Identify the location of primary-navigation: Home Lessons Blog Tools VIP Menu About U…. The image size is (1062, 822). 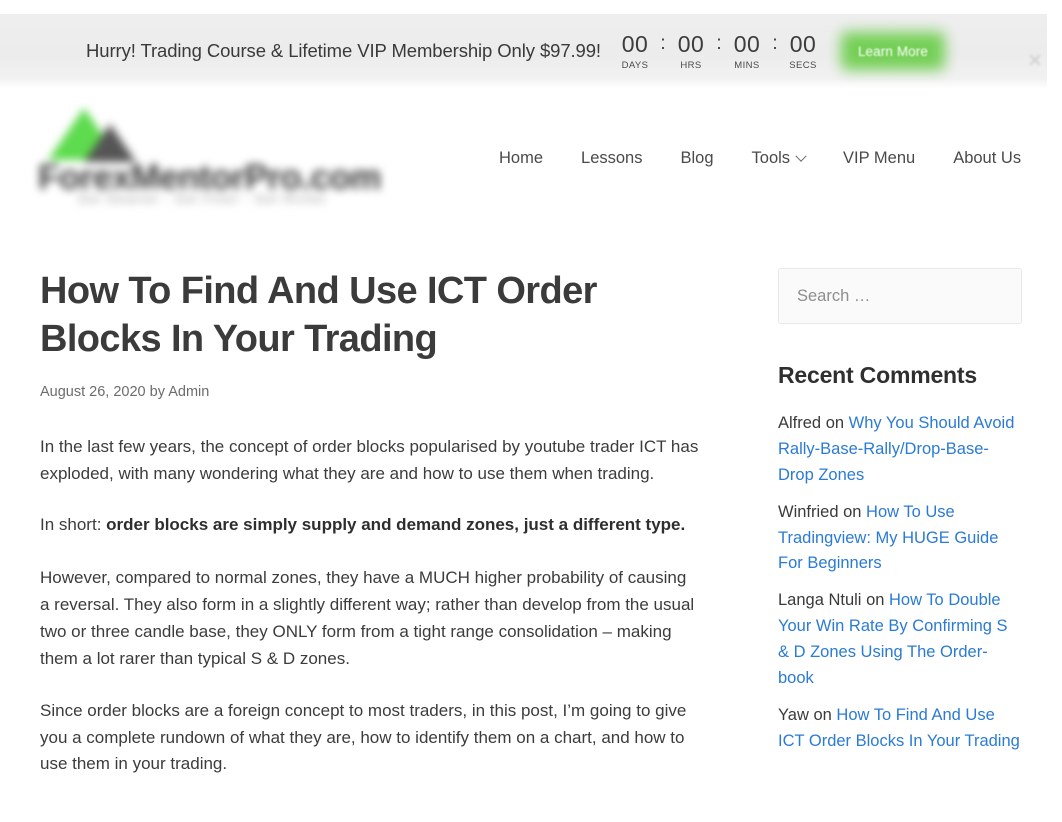
(760, 158).